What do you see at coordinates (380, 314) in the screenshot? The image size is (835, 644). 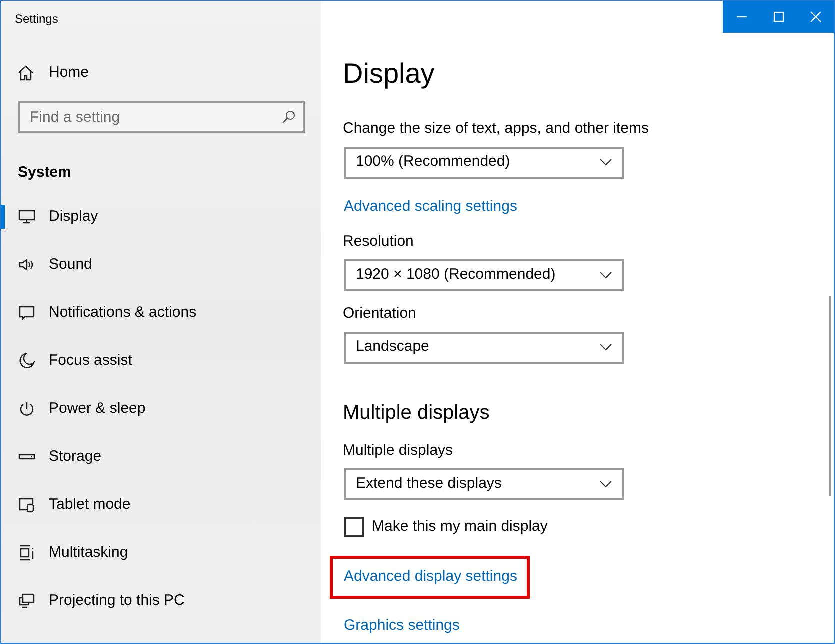 I see `setting-label: Orientation` at bounding box center [380, 314].